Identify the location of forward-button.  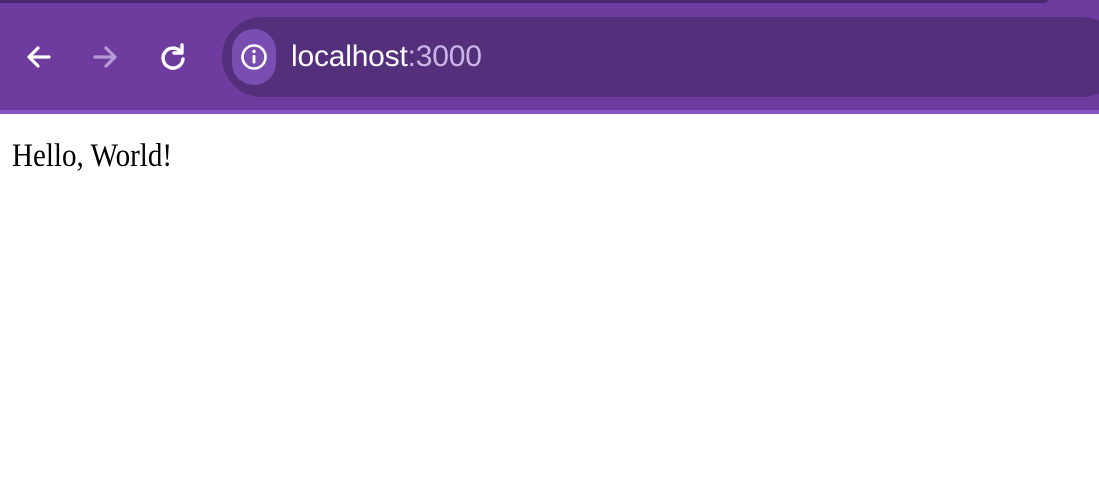
(105, 57).